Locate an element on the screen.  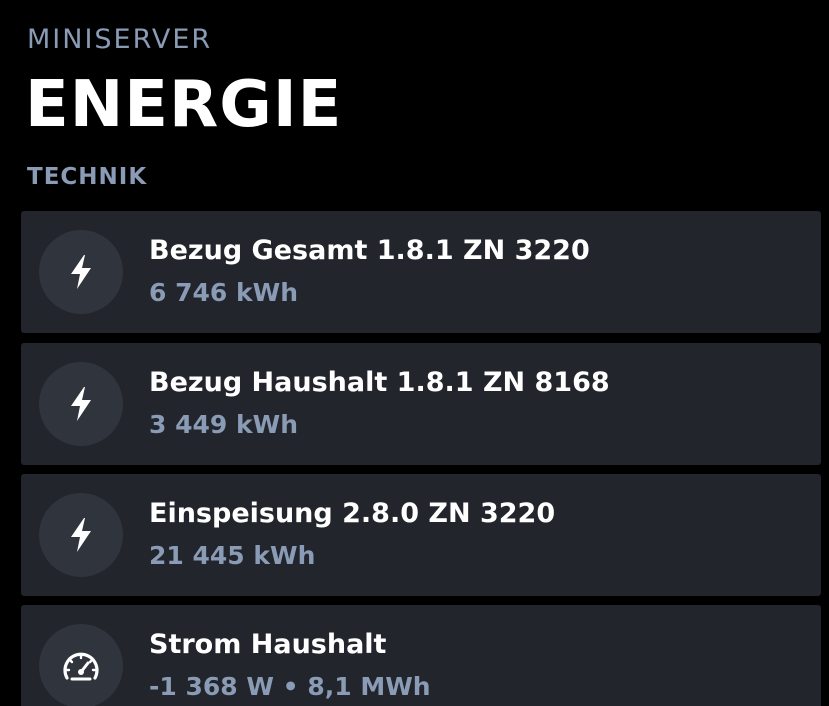
card-title: Bezug Haushalt 1.8.1 ZN 8168 is located at coordinates (379, 382).